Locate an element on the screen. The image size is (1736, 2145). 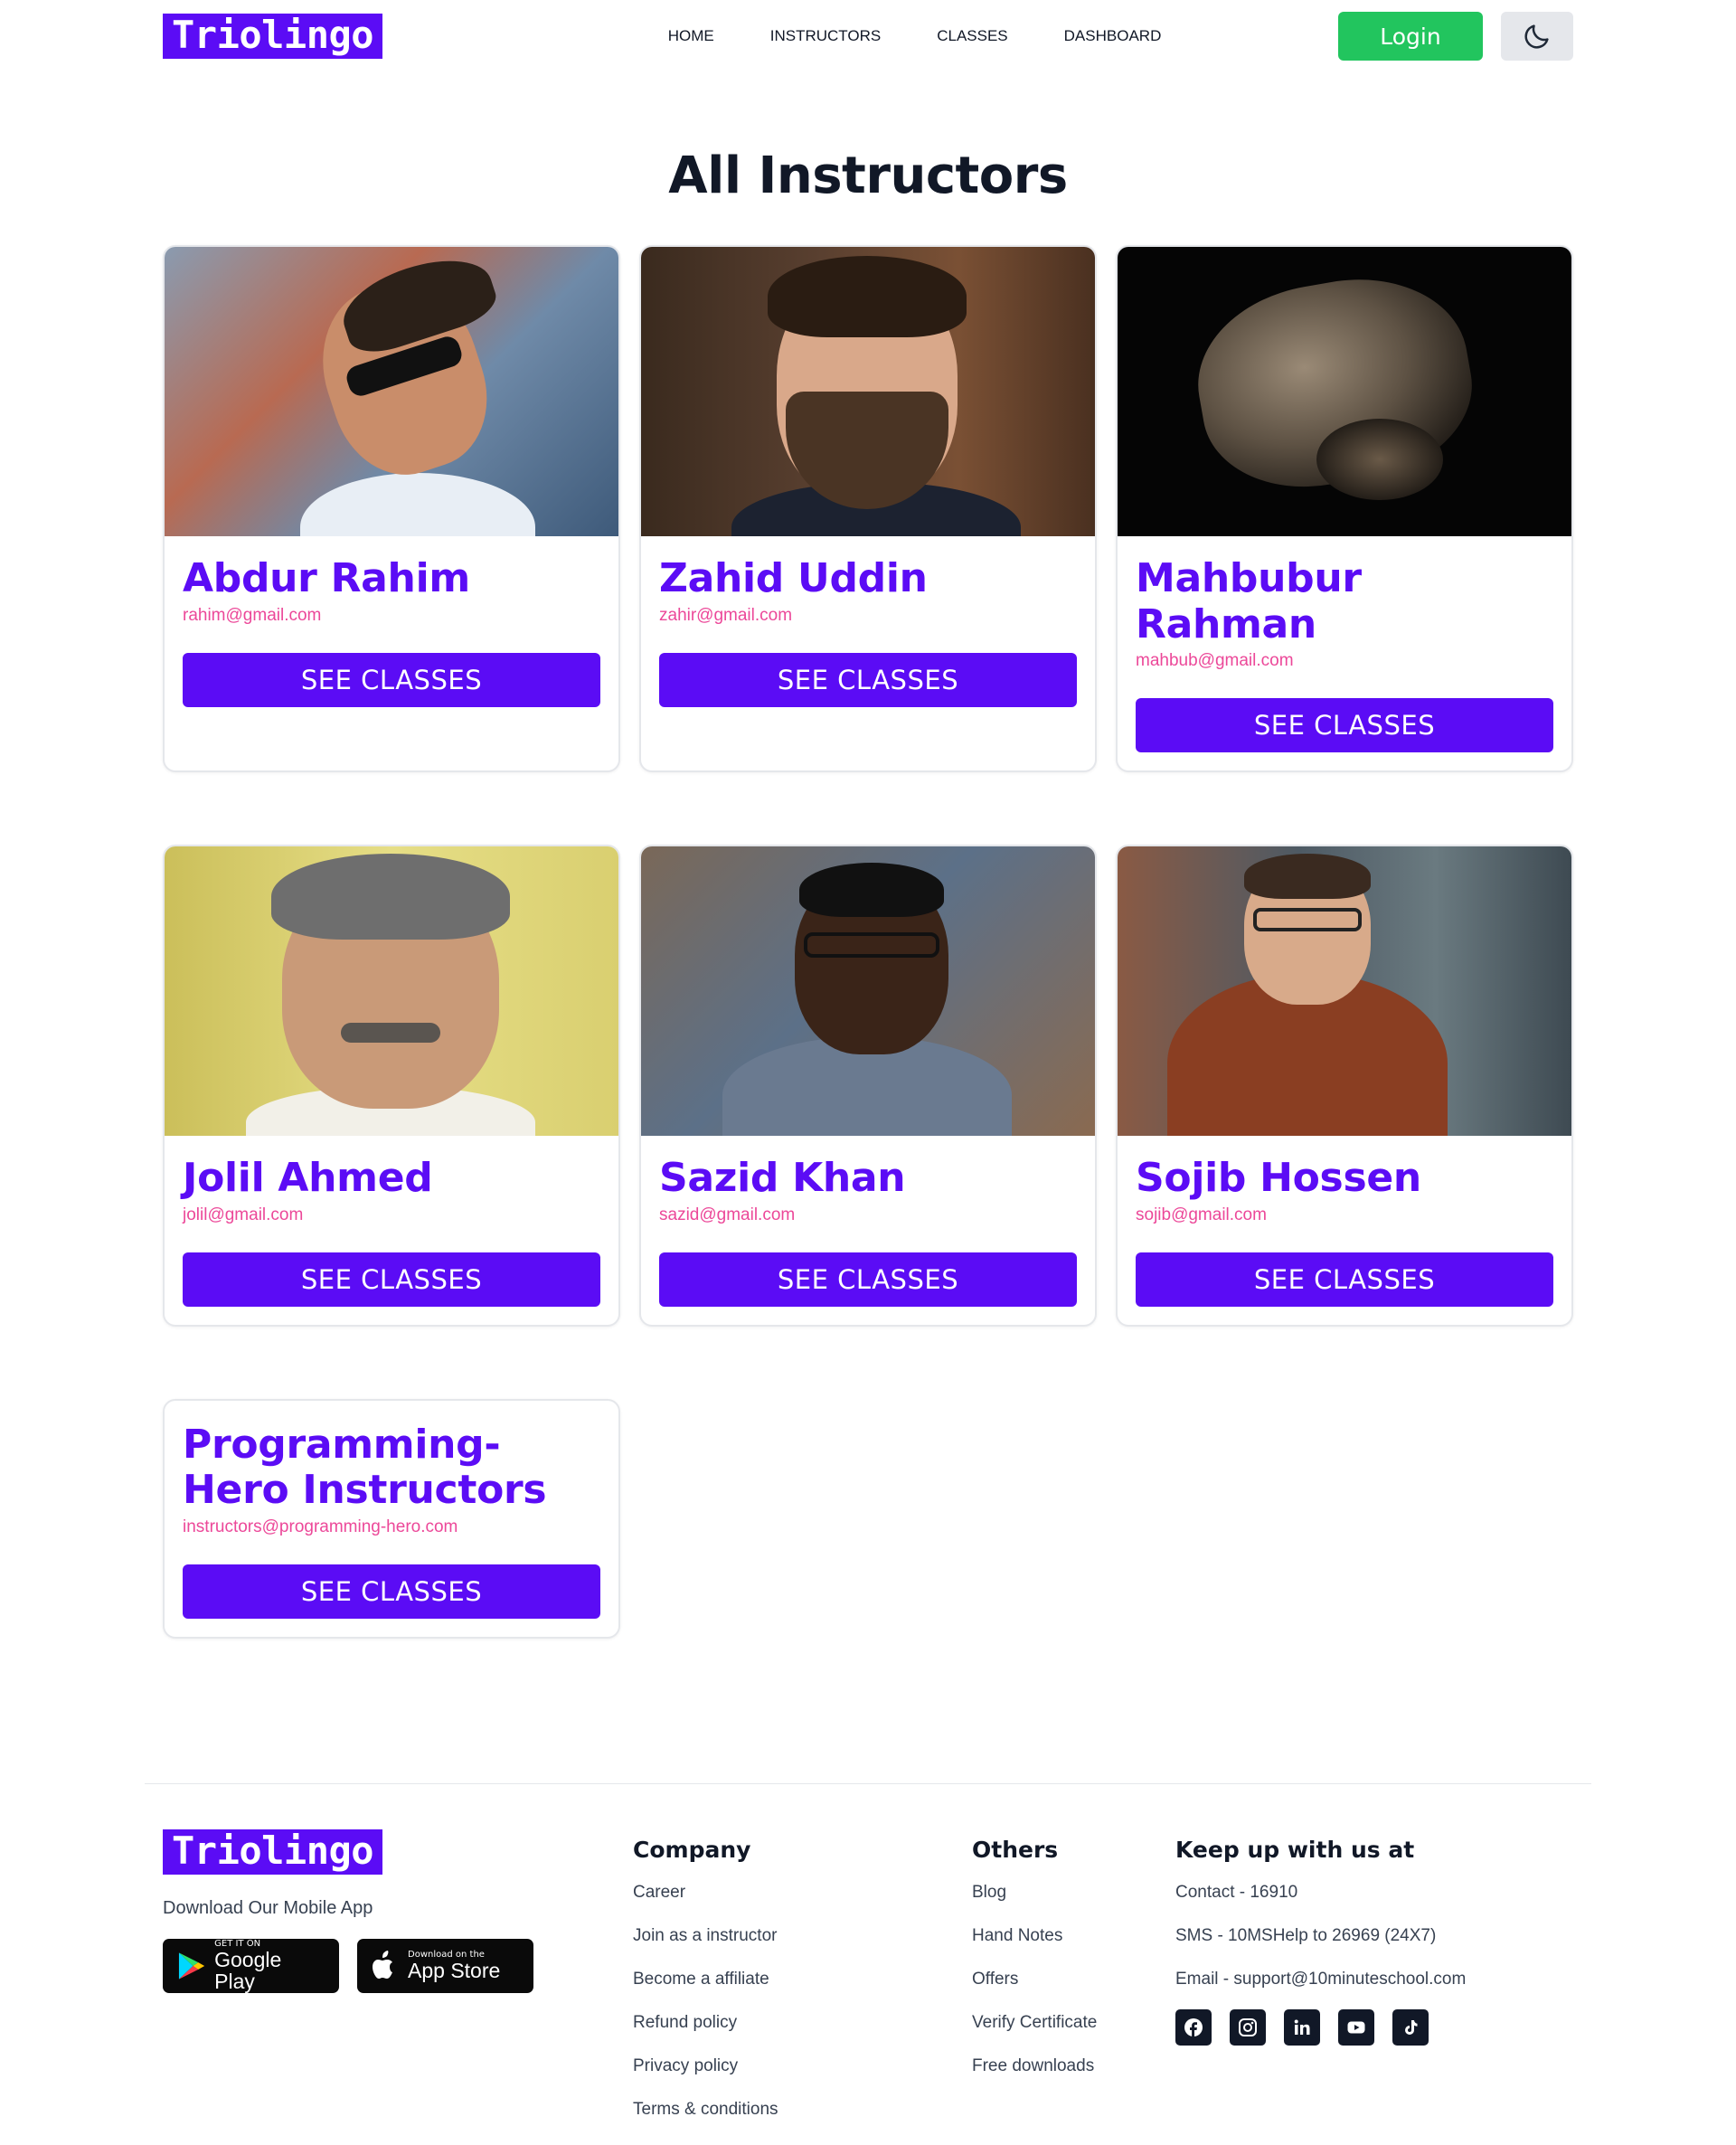
google-play-button: GET IT ON Google Play is located at coordinates (251, 1966).